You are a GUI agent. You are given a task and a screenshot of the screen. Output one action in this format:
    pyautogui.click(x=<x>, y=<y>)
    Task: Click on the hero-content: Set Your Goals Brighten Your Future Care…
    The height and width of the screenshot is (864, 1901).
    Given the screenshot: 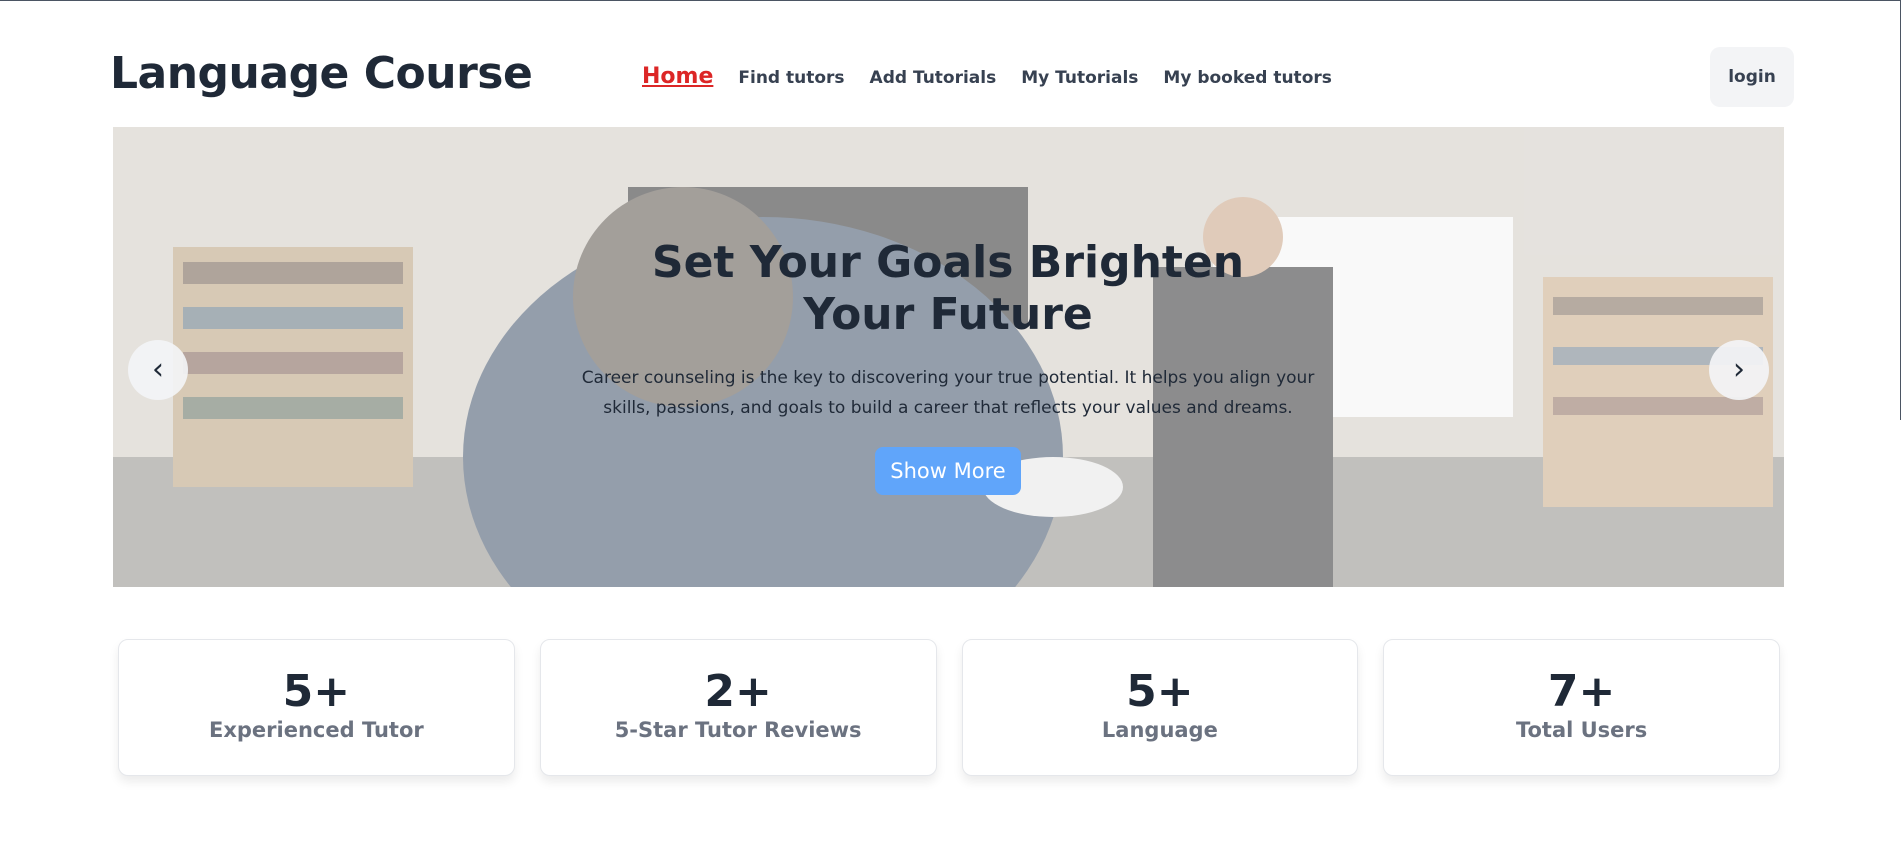 What is the action you would take?
    pyautogui.click(x=948, y=366)
    